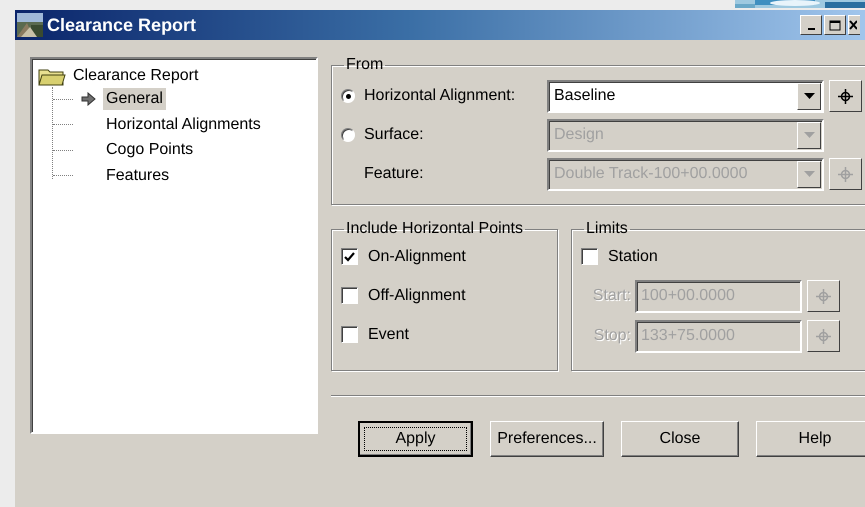 This screenshot has width=865, height=507. I want to click on maximize-icon, so click(835, 25).